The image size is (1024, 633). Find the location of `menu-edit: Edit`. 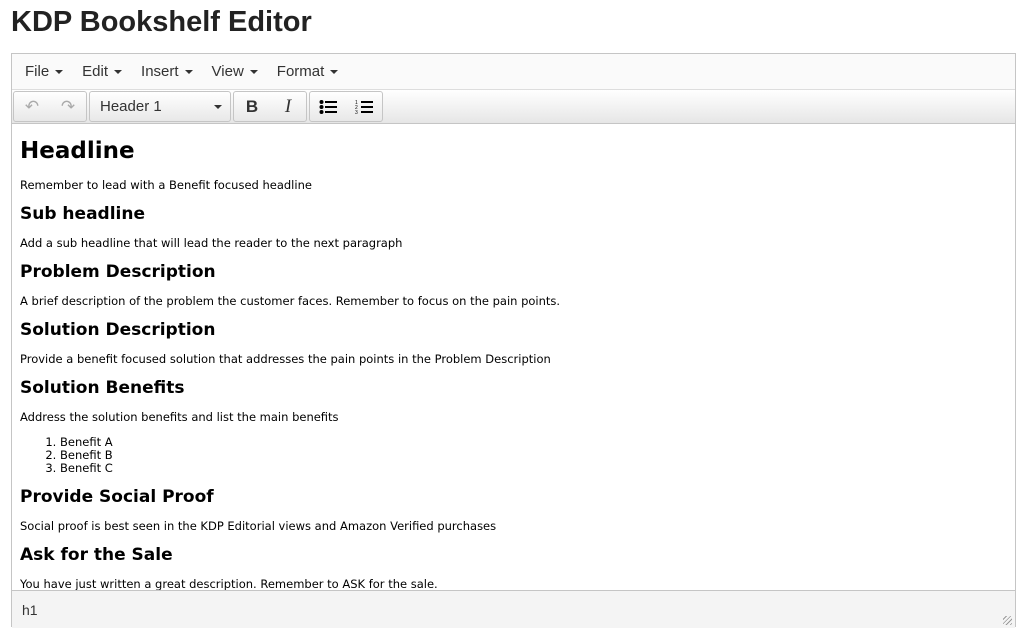

menu-edit: Edit is located at coordinates (104, 71).